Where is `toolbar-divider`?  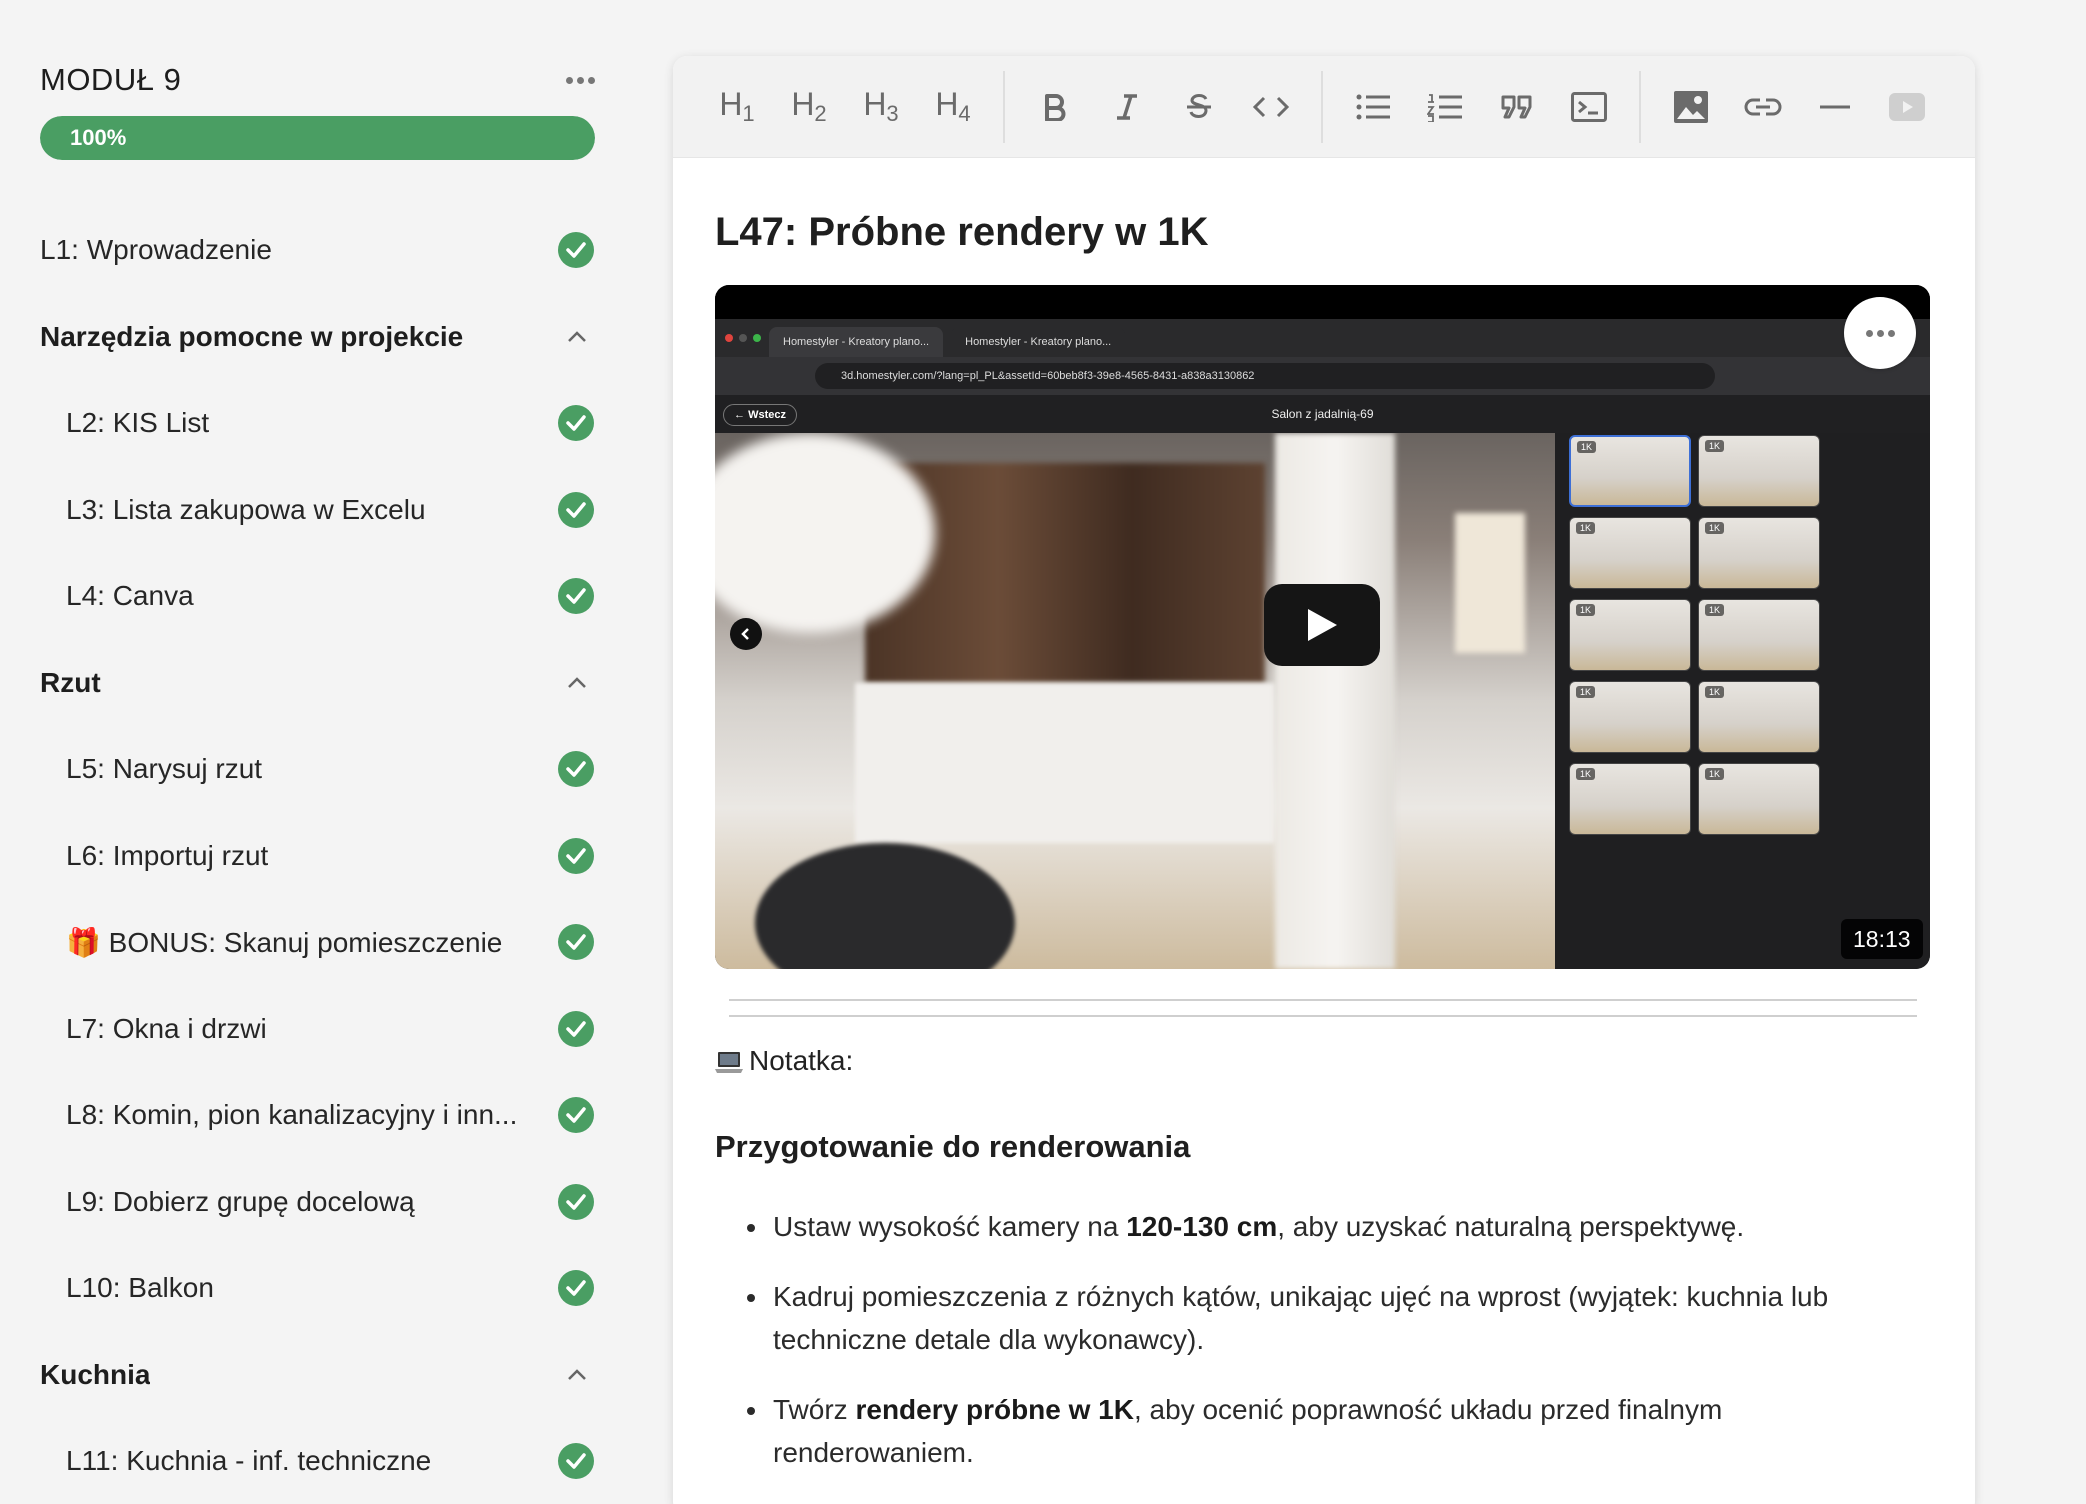
toolbar-divider is located at coordinates (1640, 106).